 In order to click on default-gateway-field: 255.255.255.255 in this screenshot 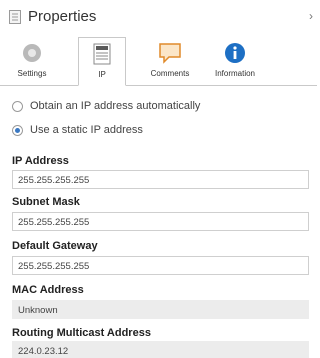, I will do `click(160, 265)`.